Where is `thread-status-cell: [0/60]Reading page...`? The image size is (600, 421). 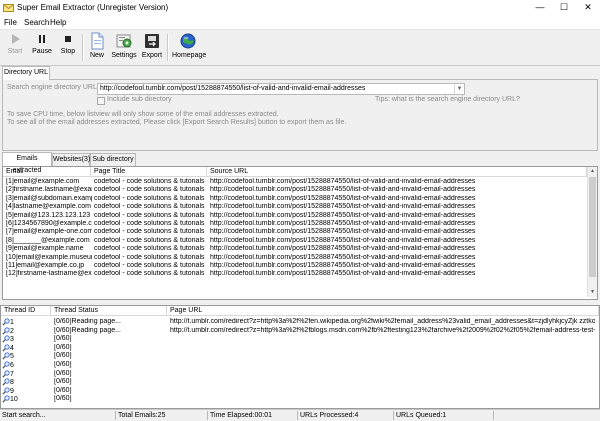
thread-status-cell: [0/60]Reading page... is located at coordinates (87, 321).